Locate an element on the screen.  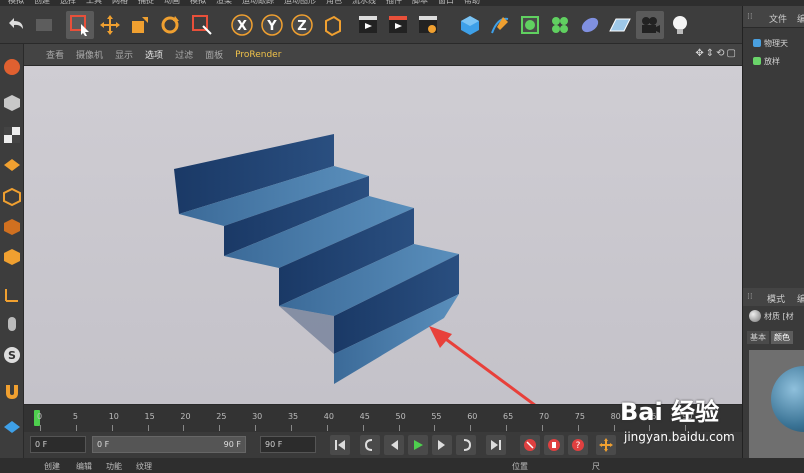
menu-item: 窗口 is located at coordinates (446, 2).